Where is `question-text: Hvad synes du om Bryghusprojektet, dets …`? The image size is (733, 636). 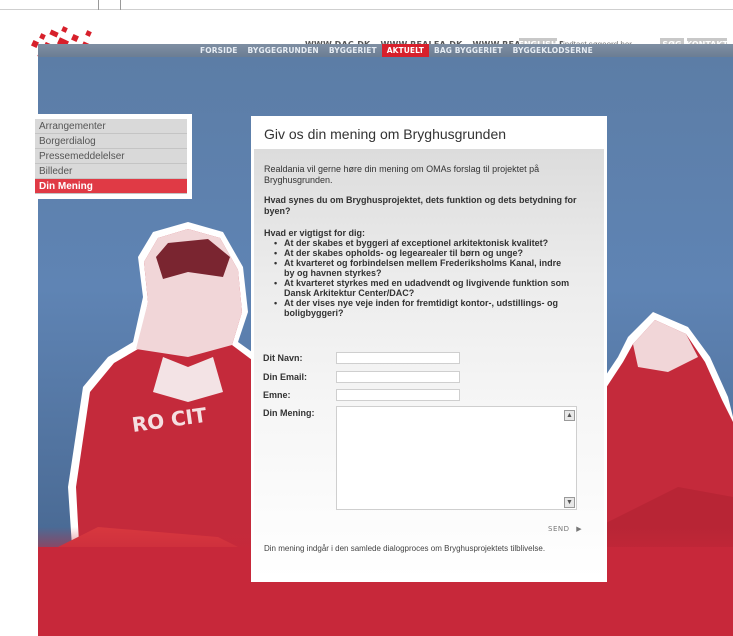 question-text: Hvad synes du om Bryghusprojektet, dets … is located at coordinates (420, 205).